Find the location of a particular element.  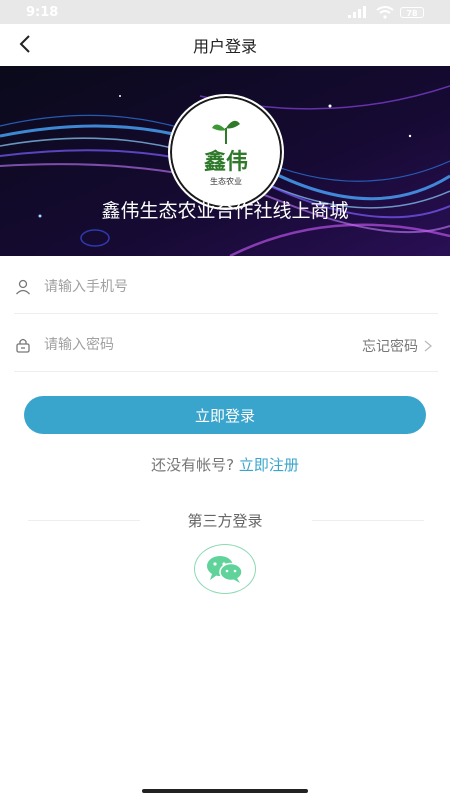

leaf-icon is located at coordinates (226, 132).